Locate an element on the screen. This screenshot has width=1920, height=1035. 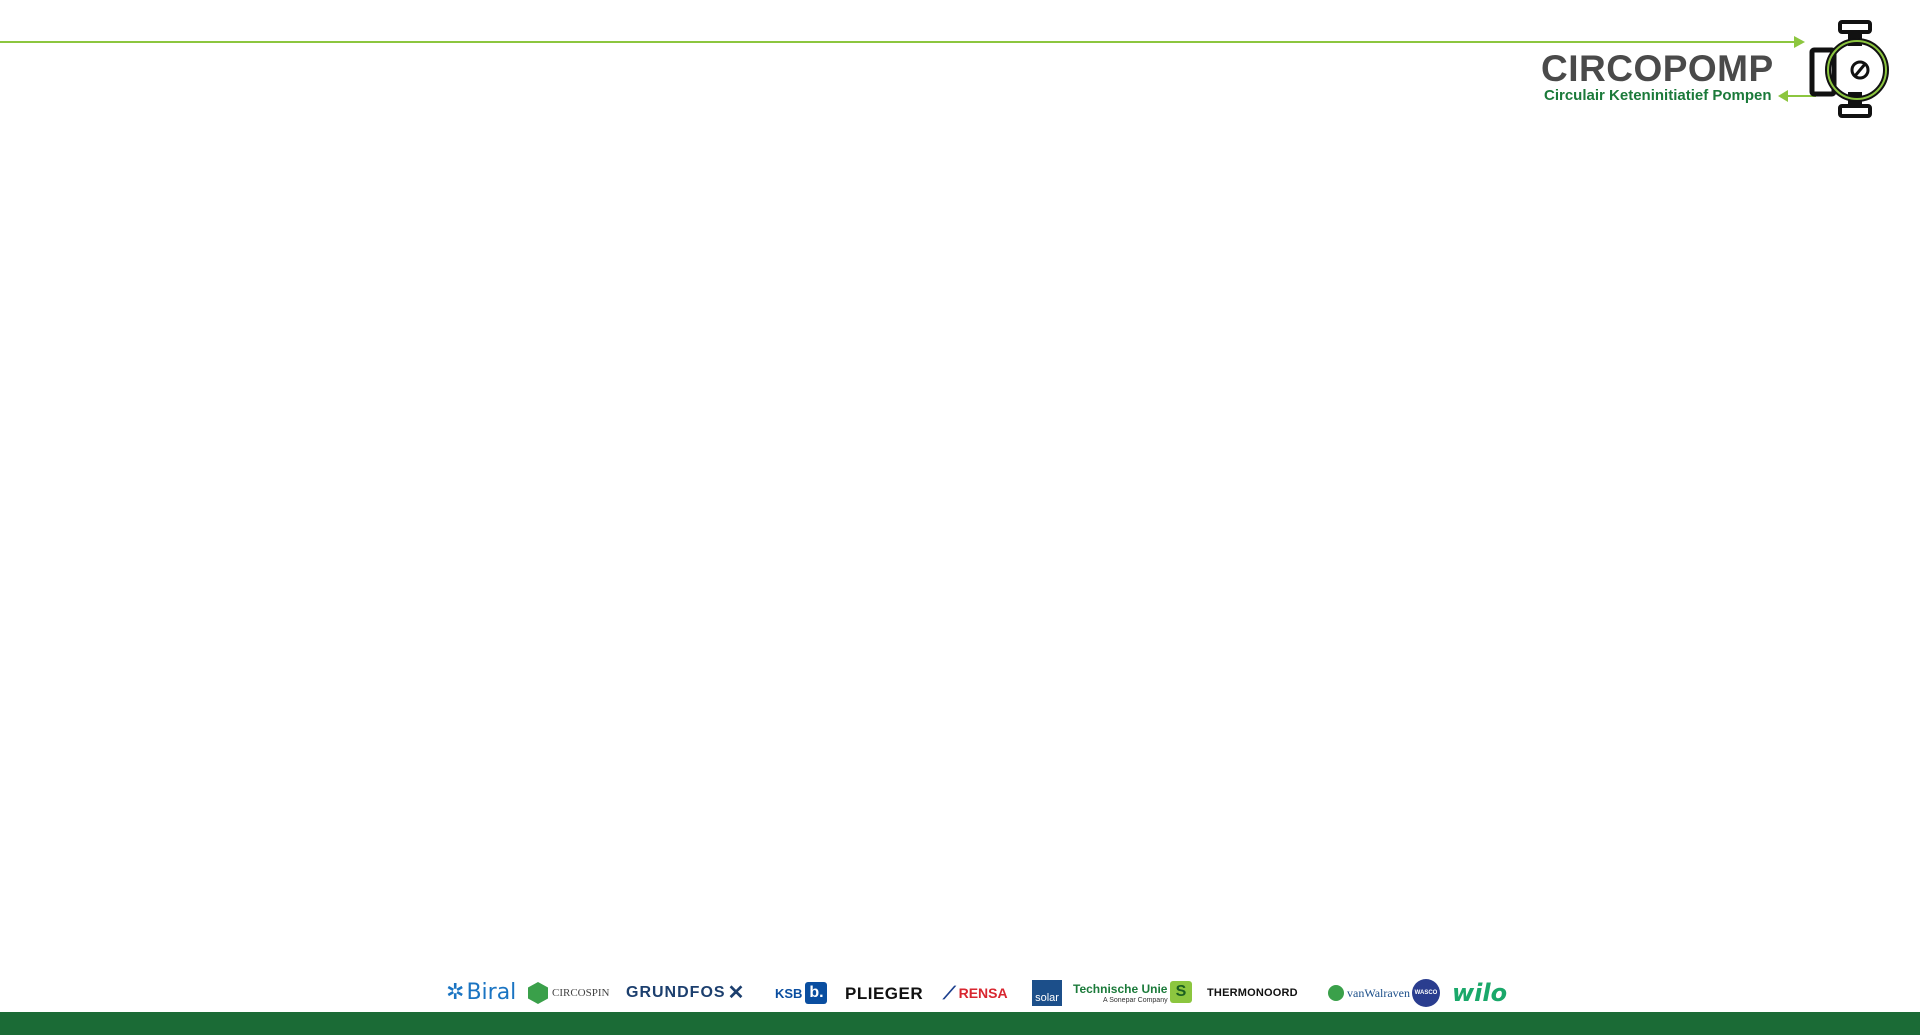
plieger-logo: PLIEGER is located at coordinates (884, 993).